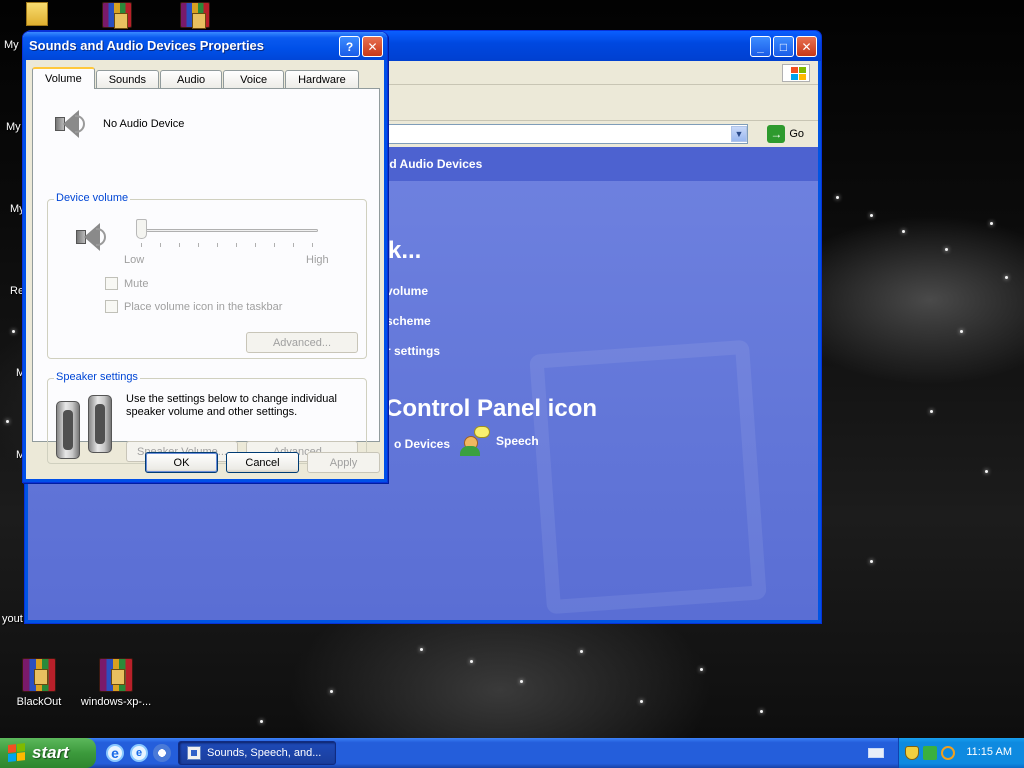 This screenshot has height=768, width=1024. What do you see at coordinates (92, 198) in the screenshot?
I see `device-volume-label: Device volume` at bounding box center [92, 198].